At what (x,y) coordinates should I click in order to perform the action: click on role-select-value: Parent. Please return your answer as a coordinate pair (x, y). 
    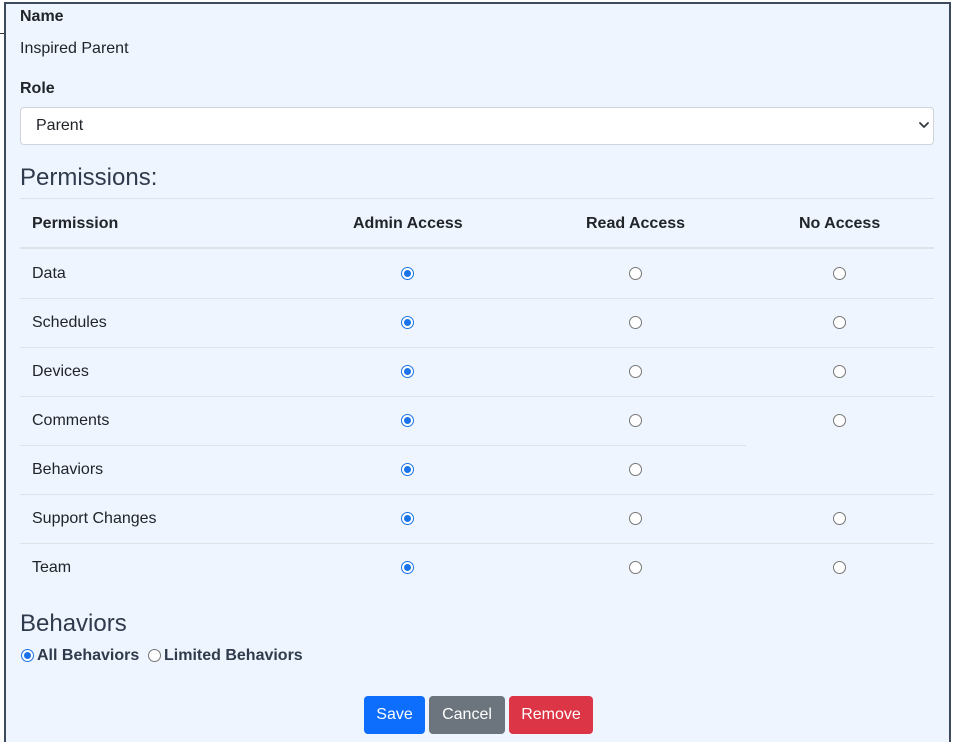
    Looking at the image, I should click on (60, 125).